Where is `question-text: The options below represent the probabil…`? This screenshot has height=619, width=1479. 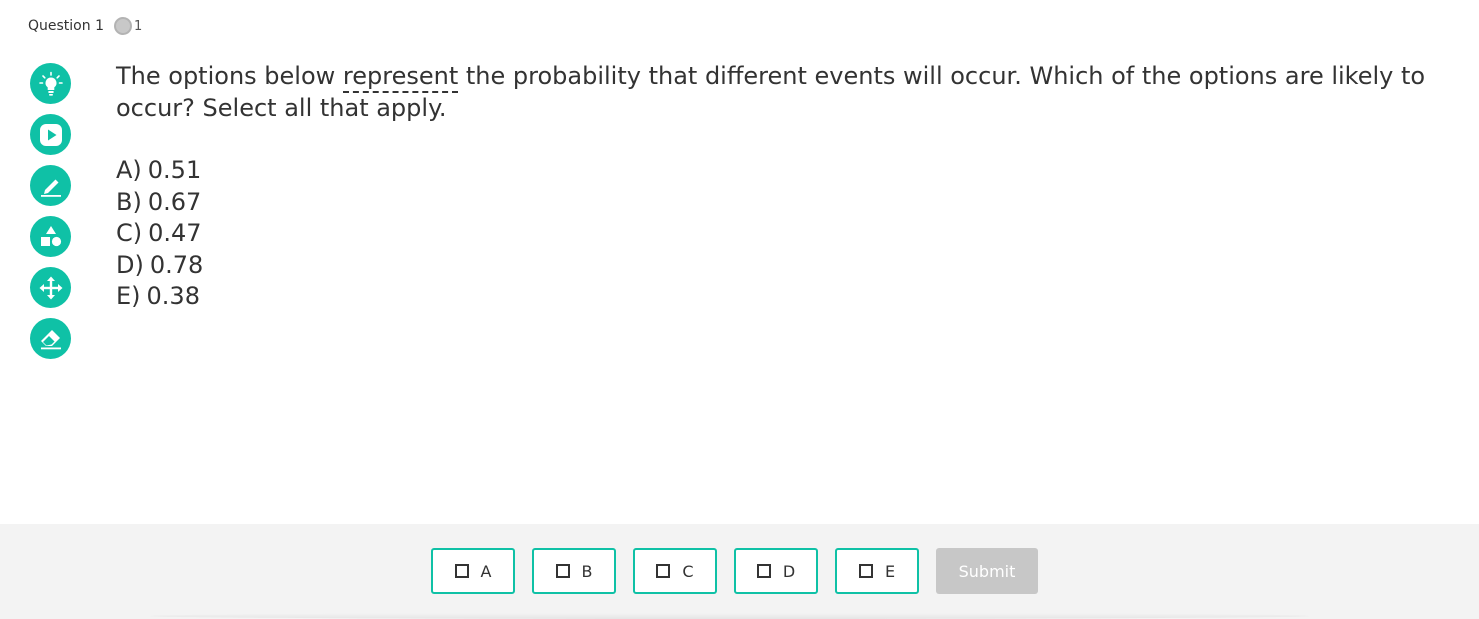 question-text: The options below represent the probabil… is located at coordinates (776, 92).